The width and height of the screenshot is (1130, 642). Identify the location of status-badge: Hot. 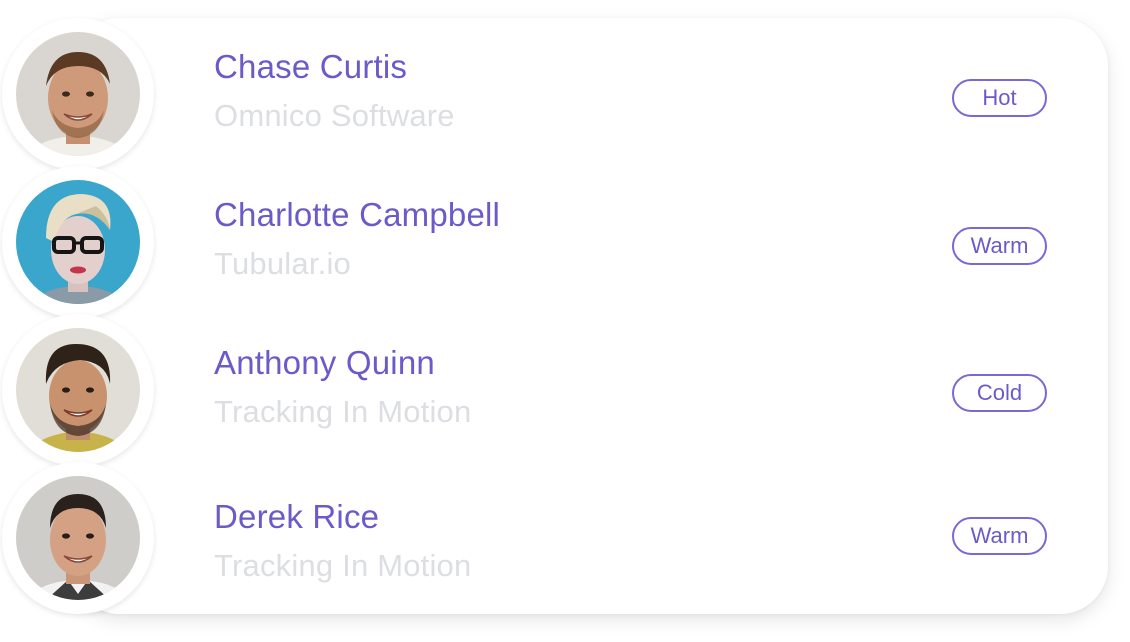
(999, 98).